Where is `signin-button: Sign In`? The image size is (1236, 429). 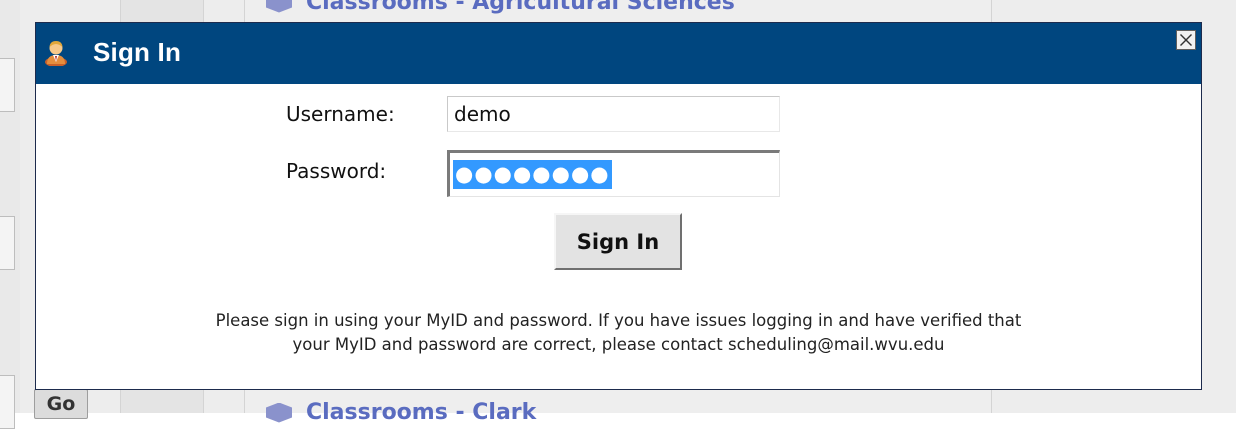 signin-button: Sign In is located at coordinates (618, 241).